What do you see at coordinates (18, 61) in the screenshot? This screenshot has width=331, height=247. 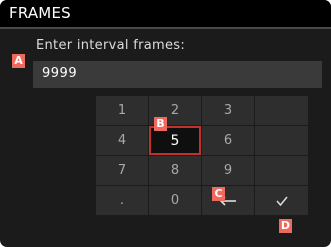 I see `marker-a: A` at bounding box center [18, 61].